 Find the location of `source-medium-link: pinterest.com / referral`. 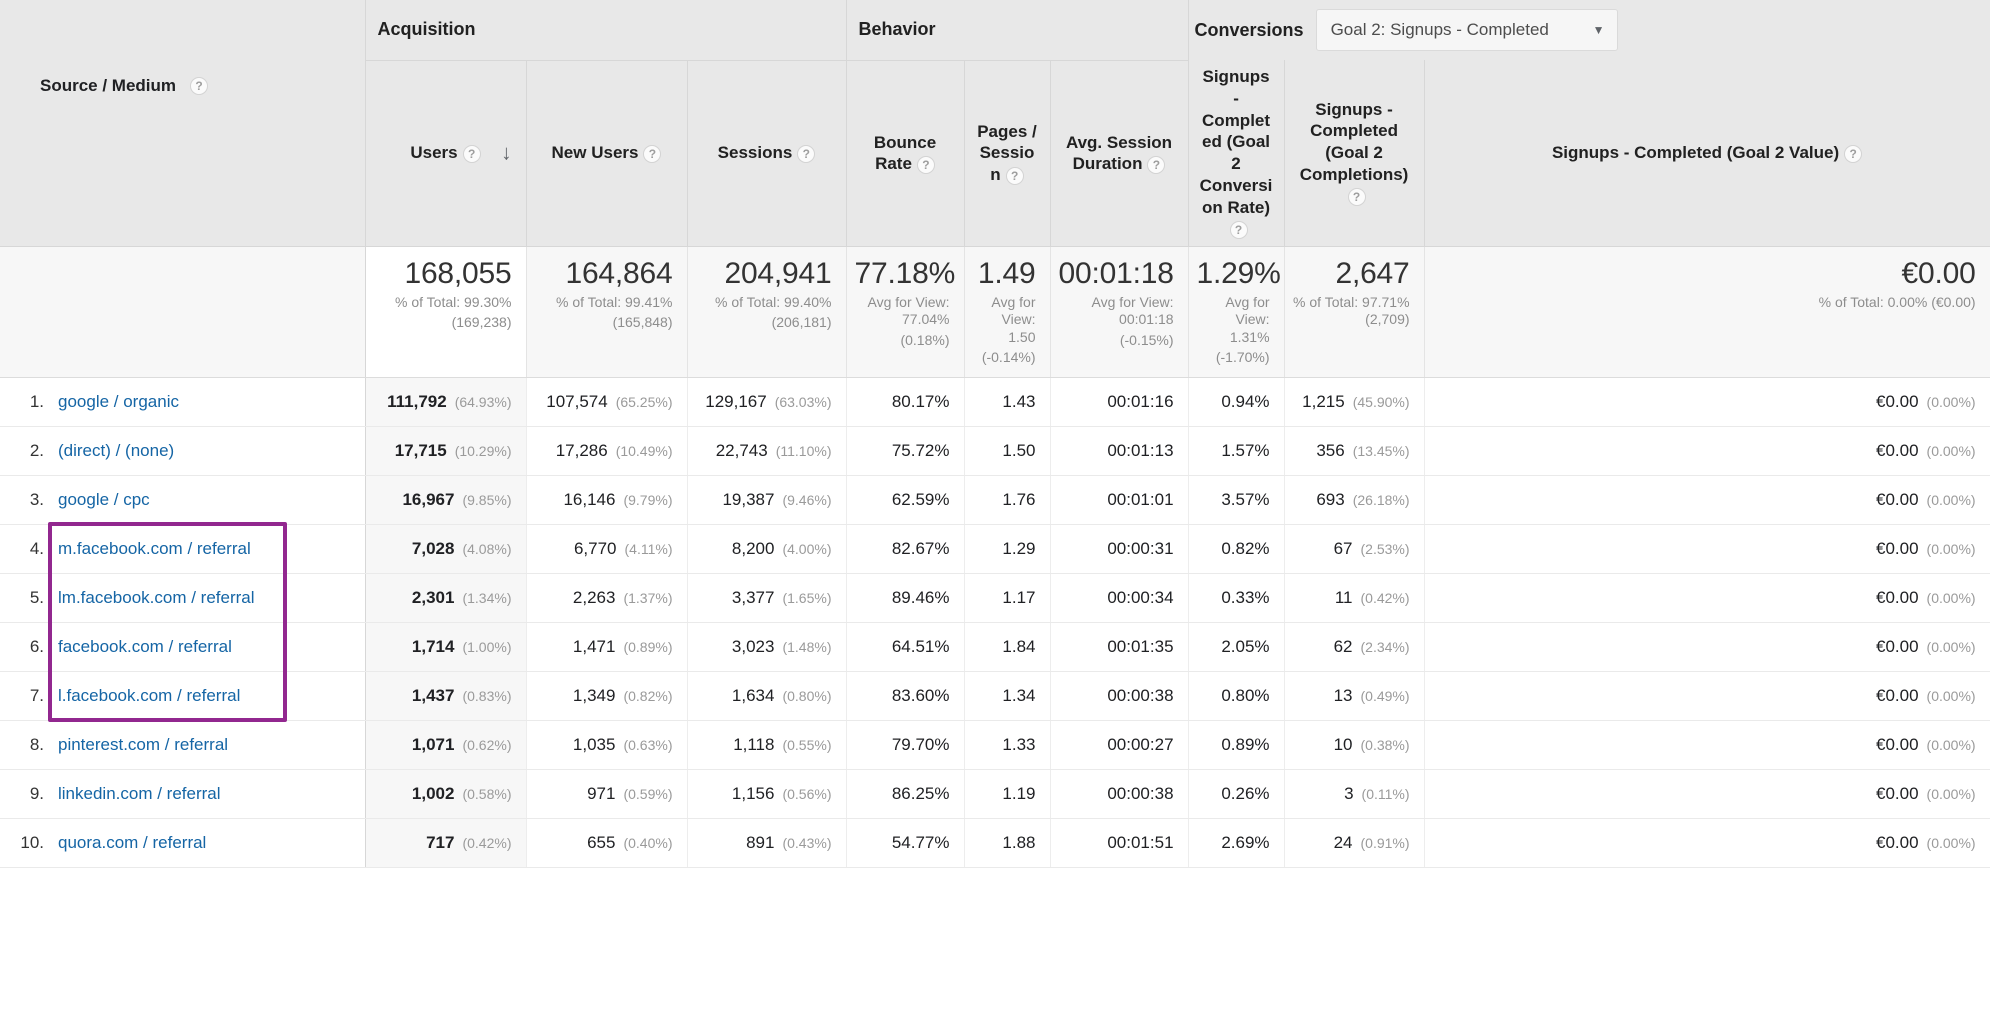

source-medium-link: pinterest.com / referral is located at coordinates (143, 745).